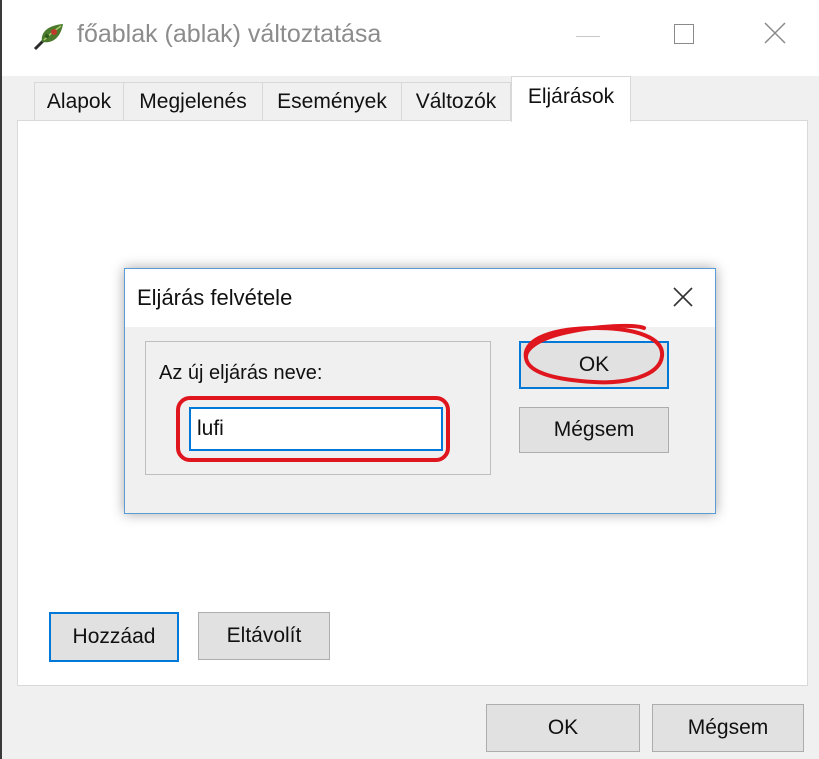 This screenshot has width=819, height=759. I want to click on remove-button: Eltávolít, so click(264, 636).